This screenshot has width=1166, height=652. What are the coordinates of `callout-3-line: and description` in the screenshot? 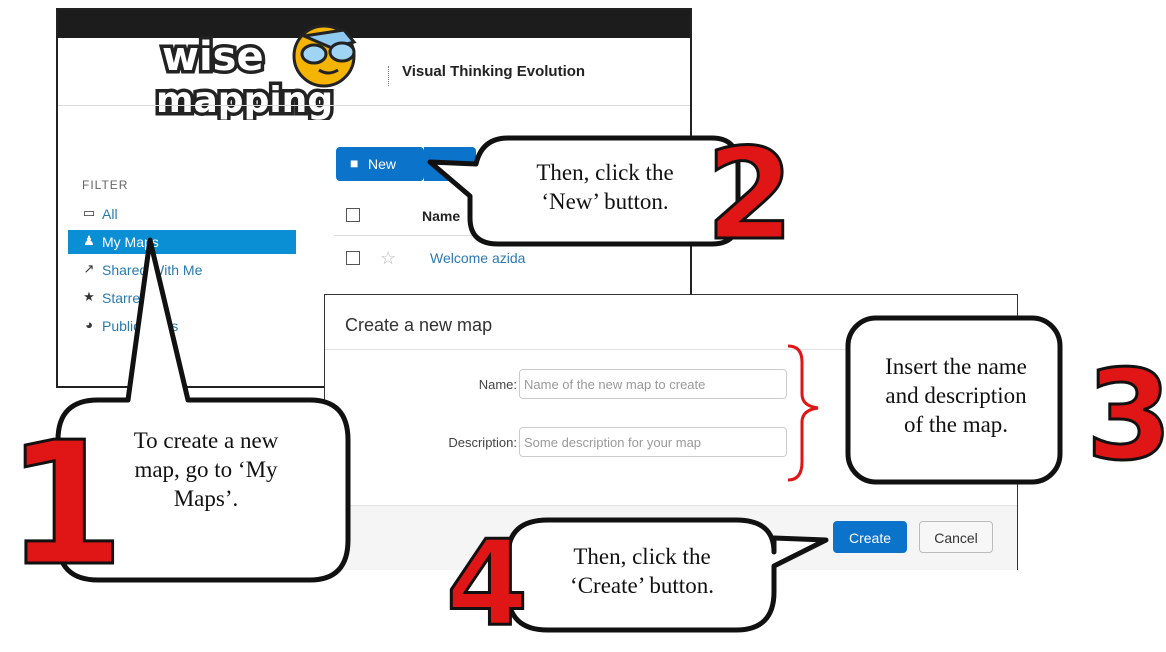 It's located at (956, 395).